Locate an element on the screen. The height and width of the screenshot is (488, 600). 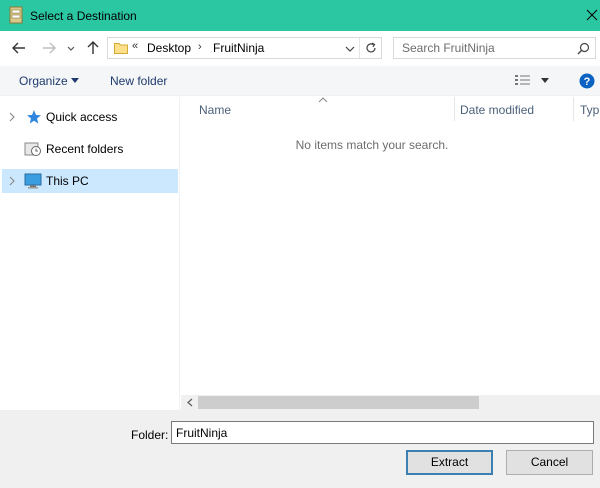
sidebar-item-label: This PC is located at coordinates (67, 181).